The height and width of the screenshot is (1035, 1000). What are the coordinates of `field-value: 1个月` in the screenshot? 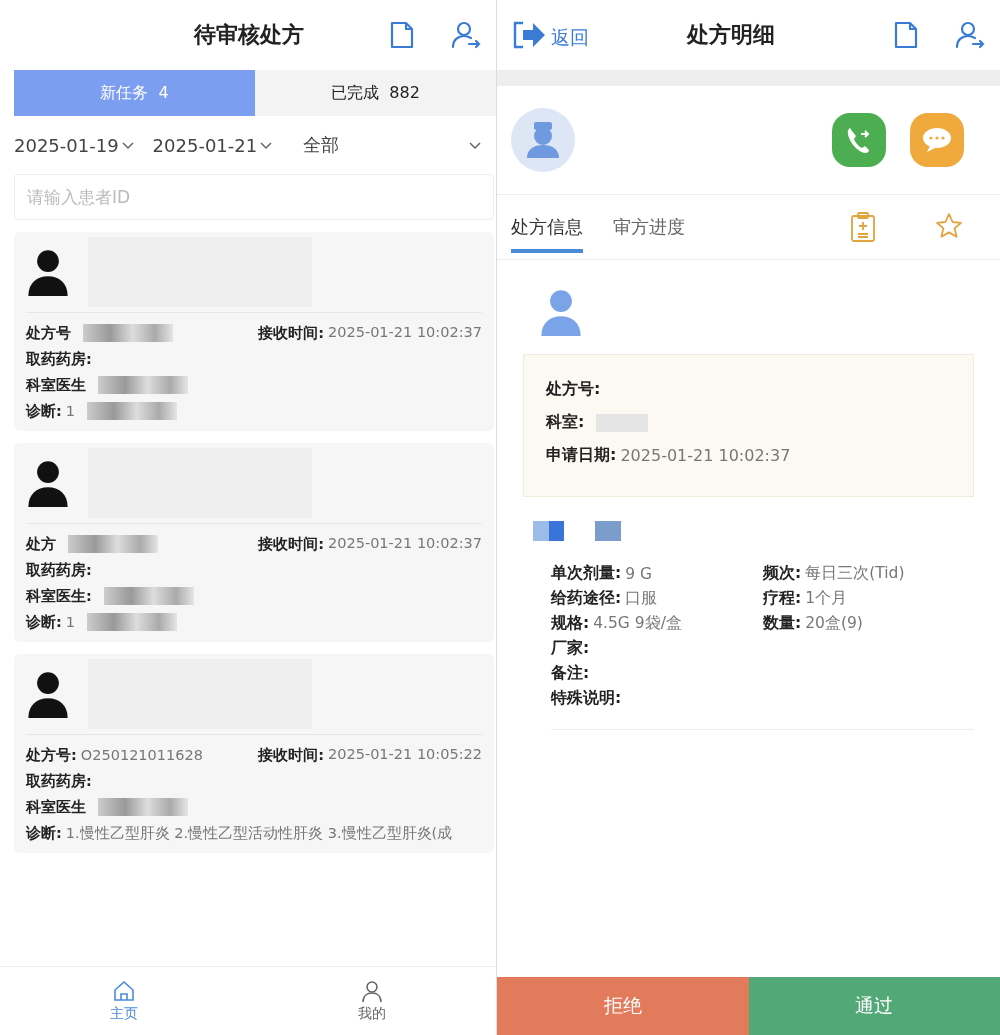 It's located at (826, 598).